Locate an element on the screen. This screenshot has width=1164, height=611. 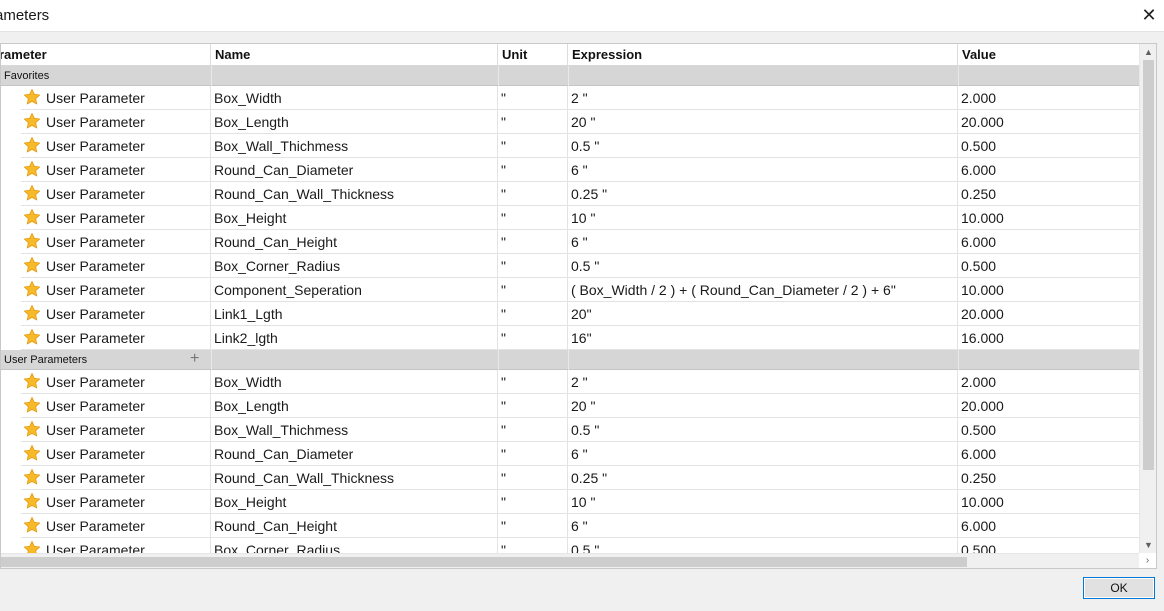
column-header-parameter: rameter is located at coordinates (106, 55).